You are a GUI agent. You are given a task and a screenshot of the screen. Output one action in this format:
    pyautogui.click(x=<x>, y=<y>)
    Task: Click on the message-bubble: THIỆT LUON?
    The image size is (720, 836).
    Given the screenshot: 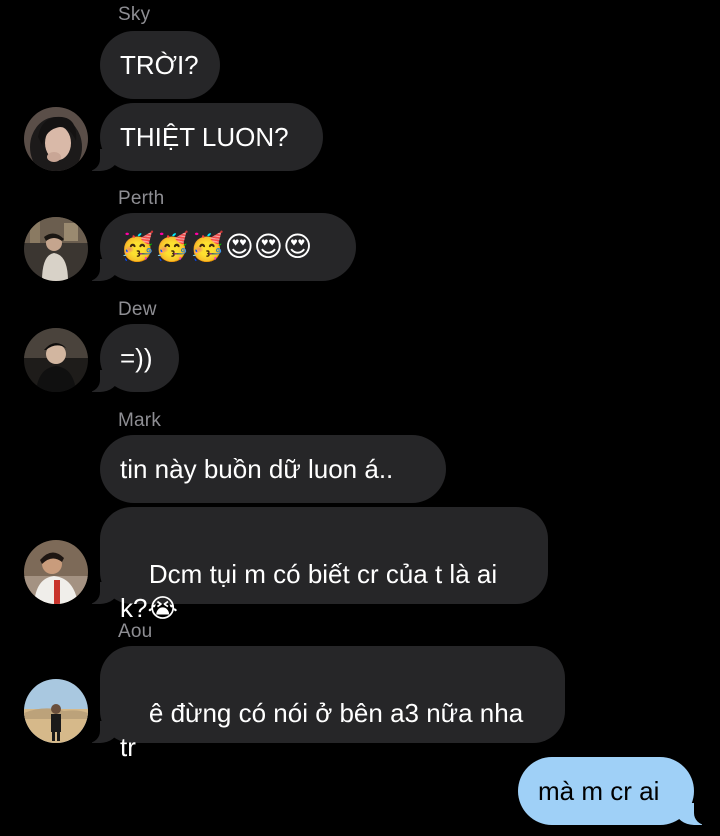 What is the action you would take?
    pyautogui.click(x=204, y=137)
    